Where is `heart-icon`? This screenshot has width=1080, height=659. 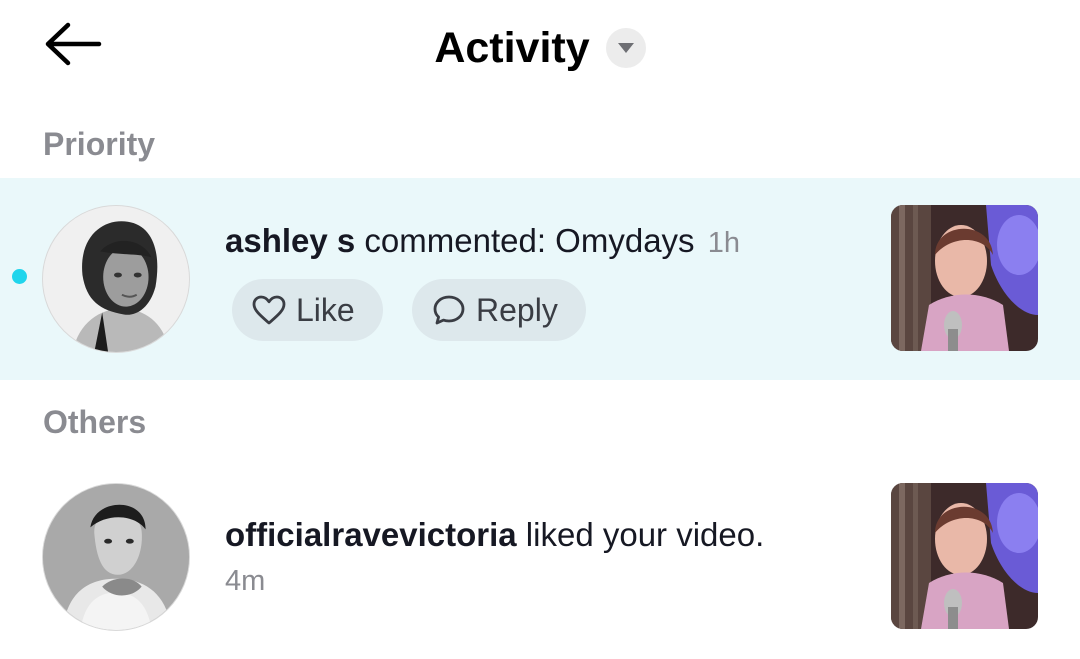 heart-icon is located at coordinates (269, 310).